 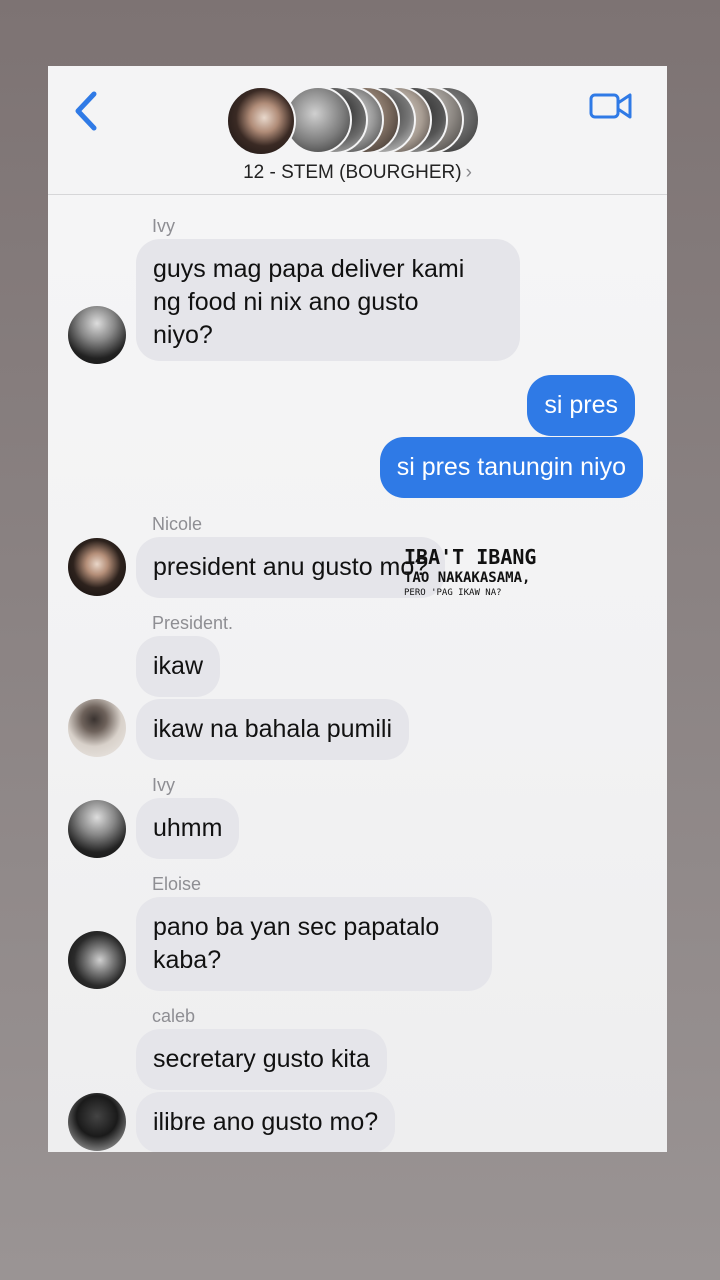 I want to click on sender-name: Eloise, so click(x=177, y=884).